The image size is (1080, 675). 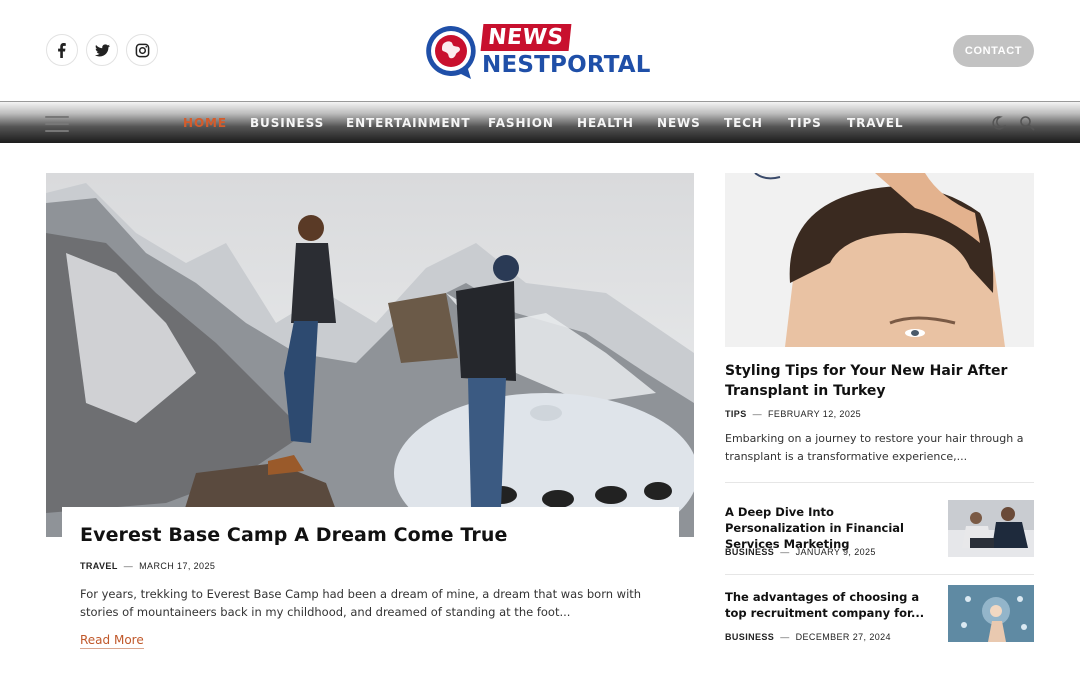 I want to click on nav-item-fashion: FASHION, so click(x=521, y=123).